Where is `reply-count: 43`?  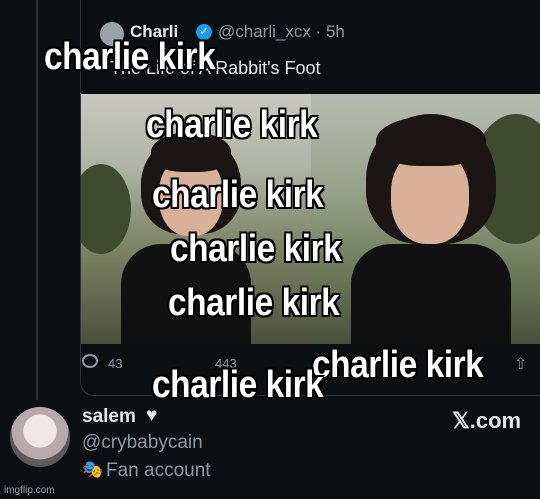 reply-count: 43 is located at coordinates (115, 363).